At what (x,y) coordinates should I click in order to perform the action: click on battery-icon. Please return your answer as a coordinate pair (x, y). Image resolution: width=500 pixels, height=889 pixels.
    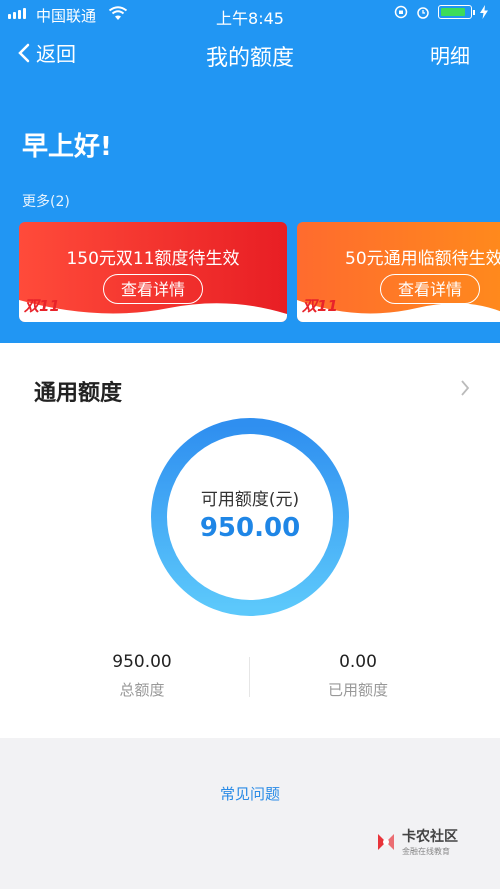
    Looking at the image, I should click on (456, 12).